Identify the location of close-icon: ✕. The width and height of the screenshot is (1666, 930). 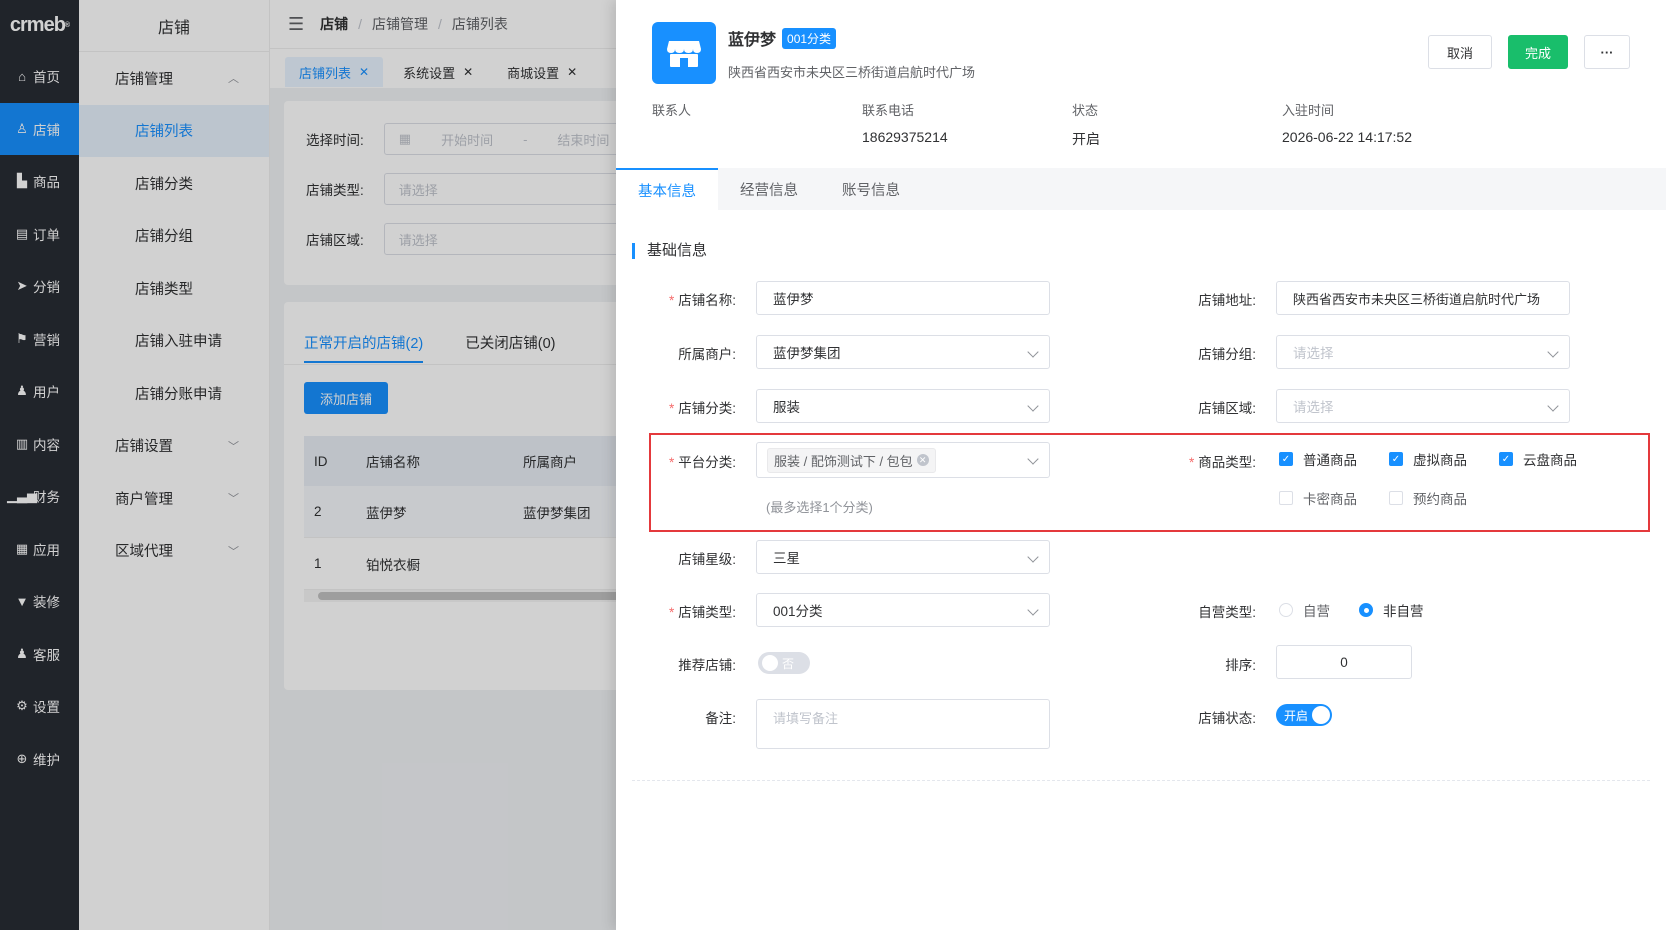
(922, 460).